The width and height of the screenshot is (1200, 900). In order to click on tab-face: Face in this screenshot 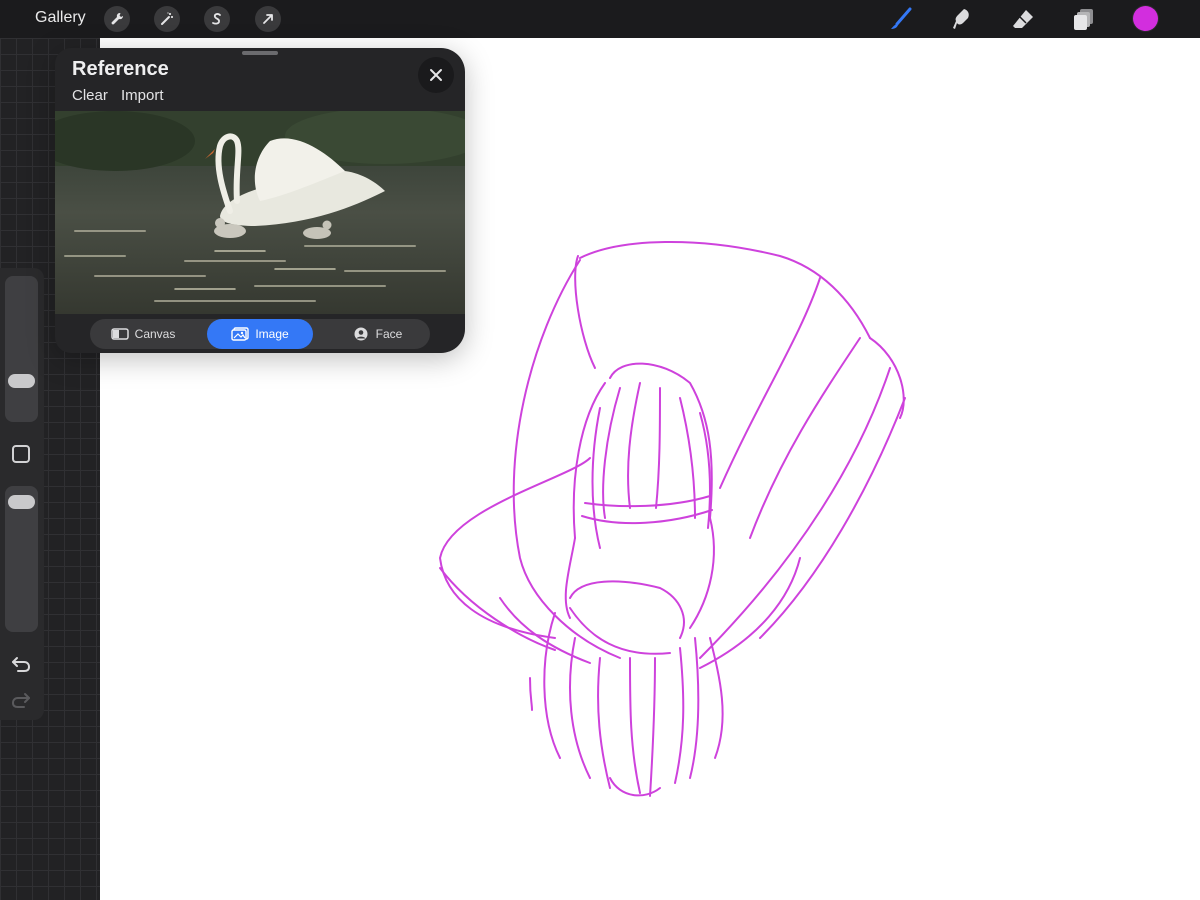, I will do `click(377, 334)`.